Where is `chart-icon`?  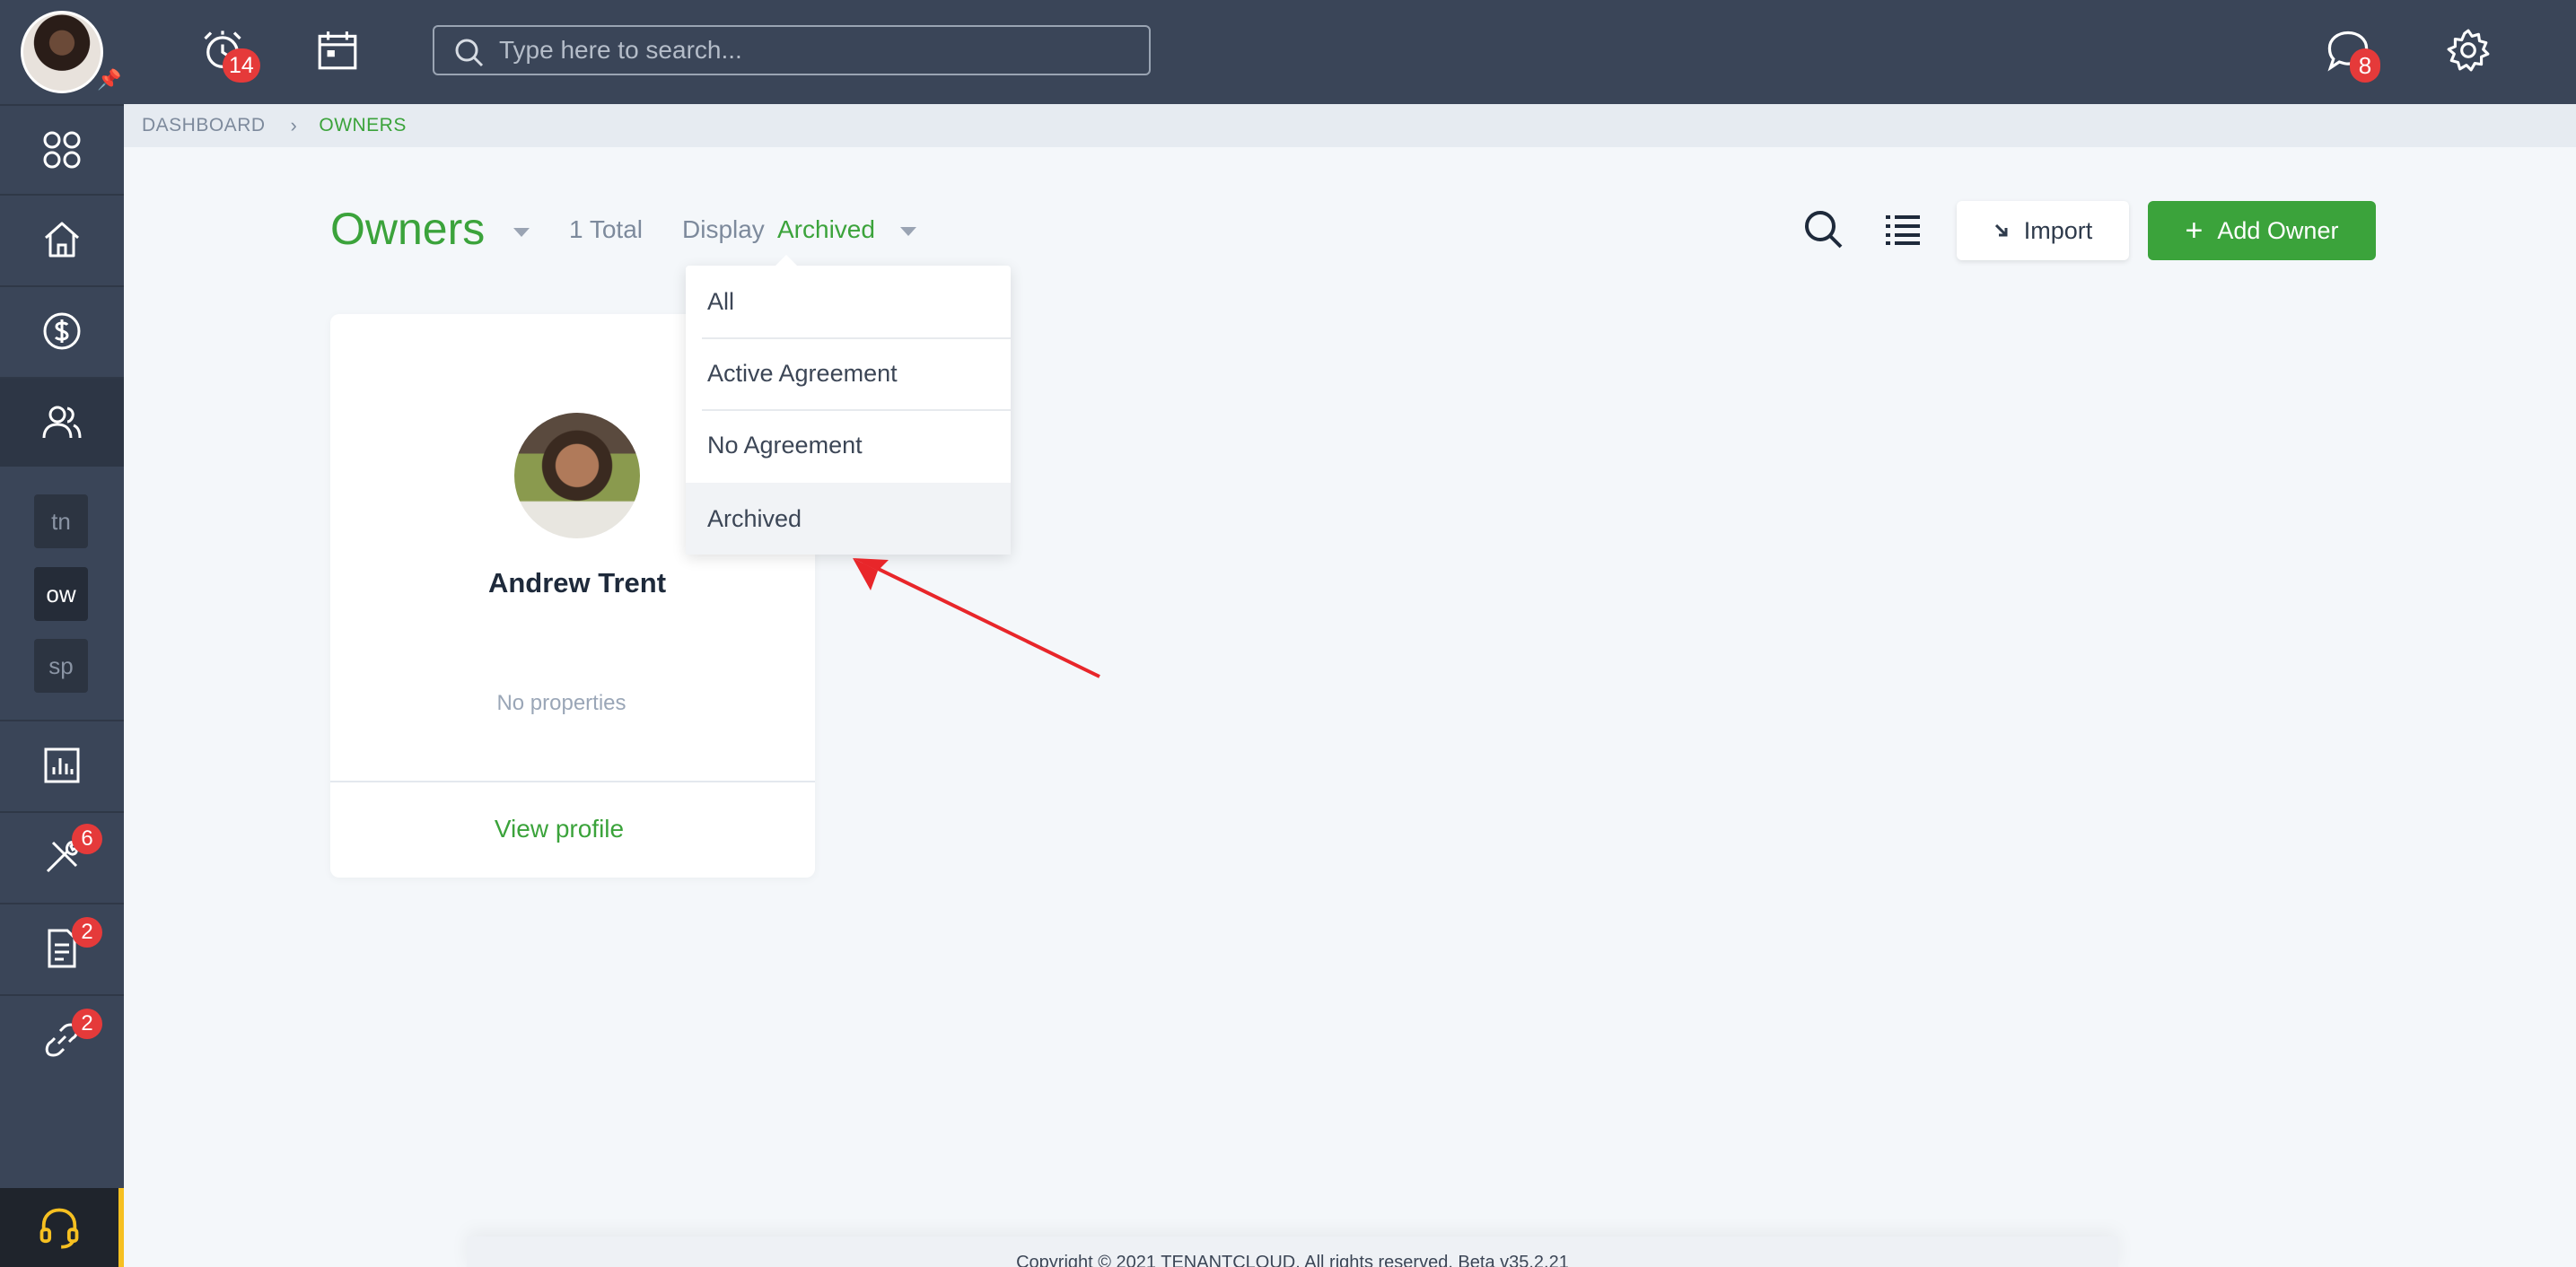 chart-icon is located at coordinates (62, 765).